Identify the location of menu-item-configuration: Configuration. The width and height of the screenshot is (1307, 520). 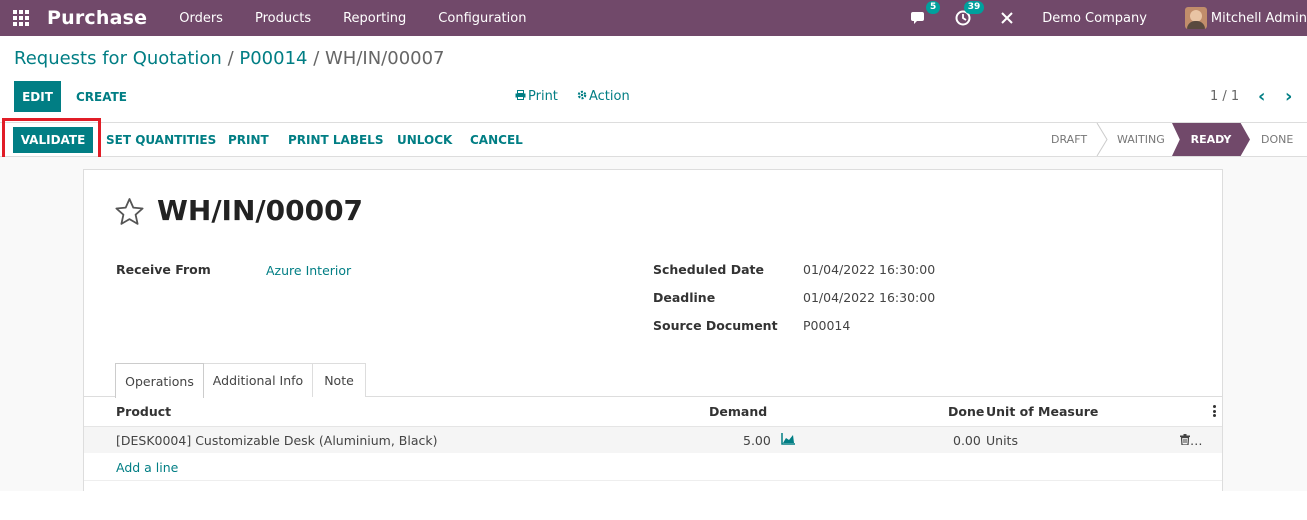
(482, 18).